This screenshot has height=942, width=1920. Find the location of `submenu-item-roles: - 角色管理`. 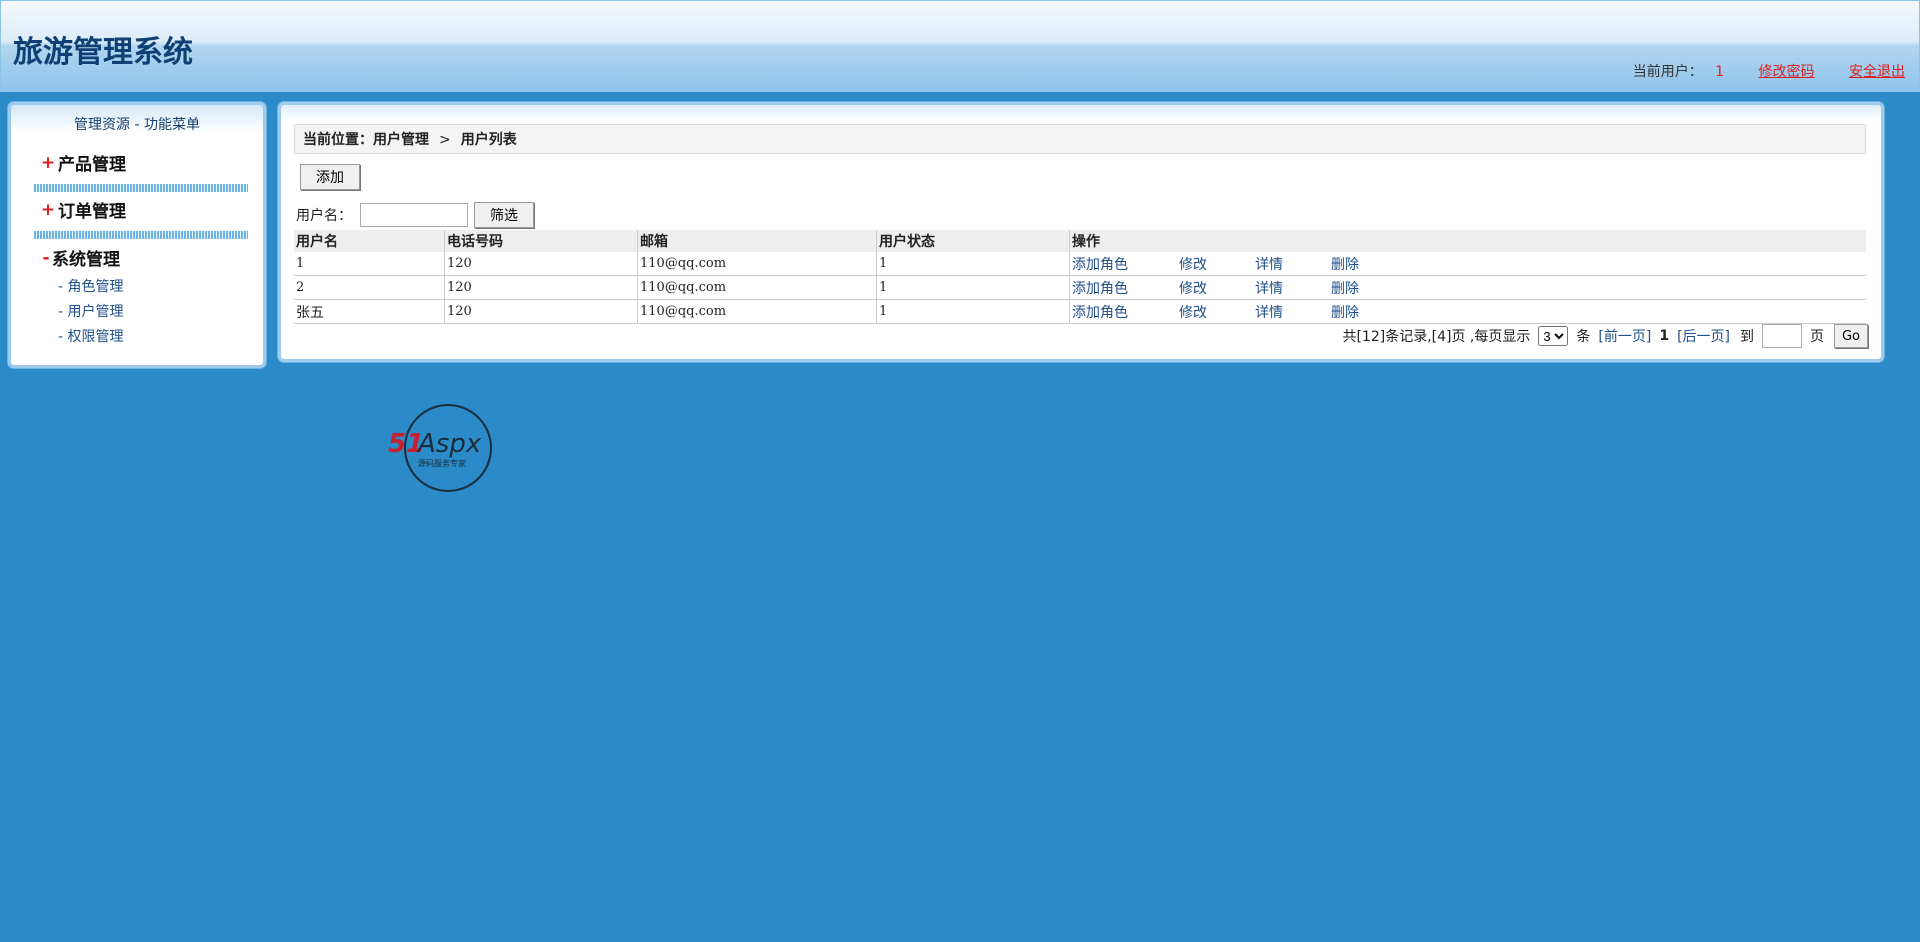

submenu-item-roles: - 角色管理 is located at coordinates (91, 287).